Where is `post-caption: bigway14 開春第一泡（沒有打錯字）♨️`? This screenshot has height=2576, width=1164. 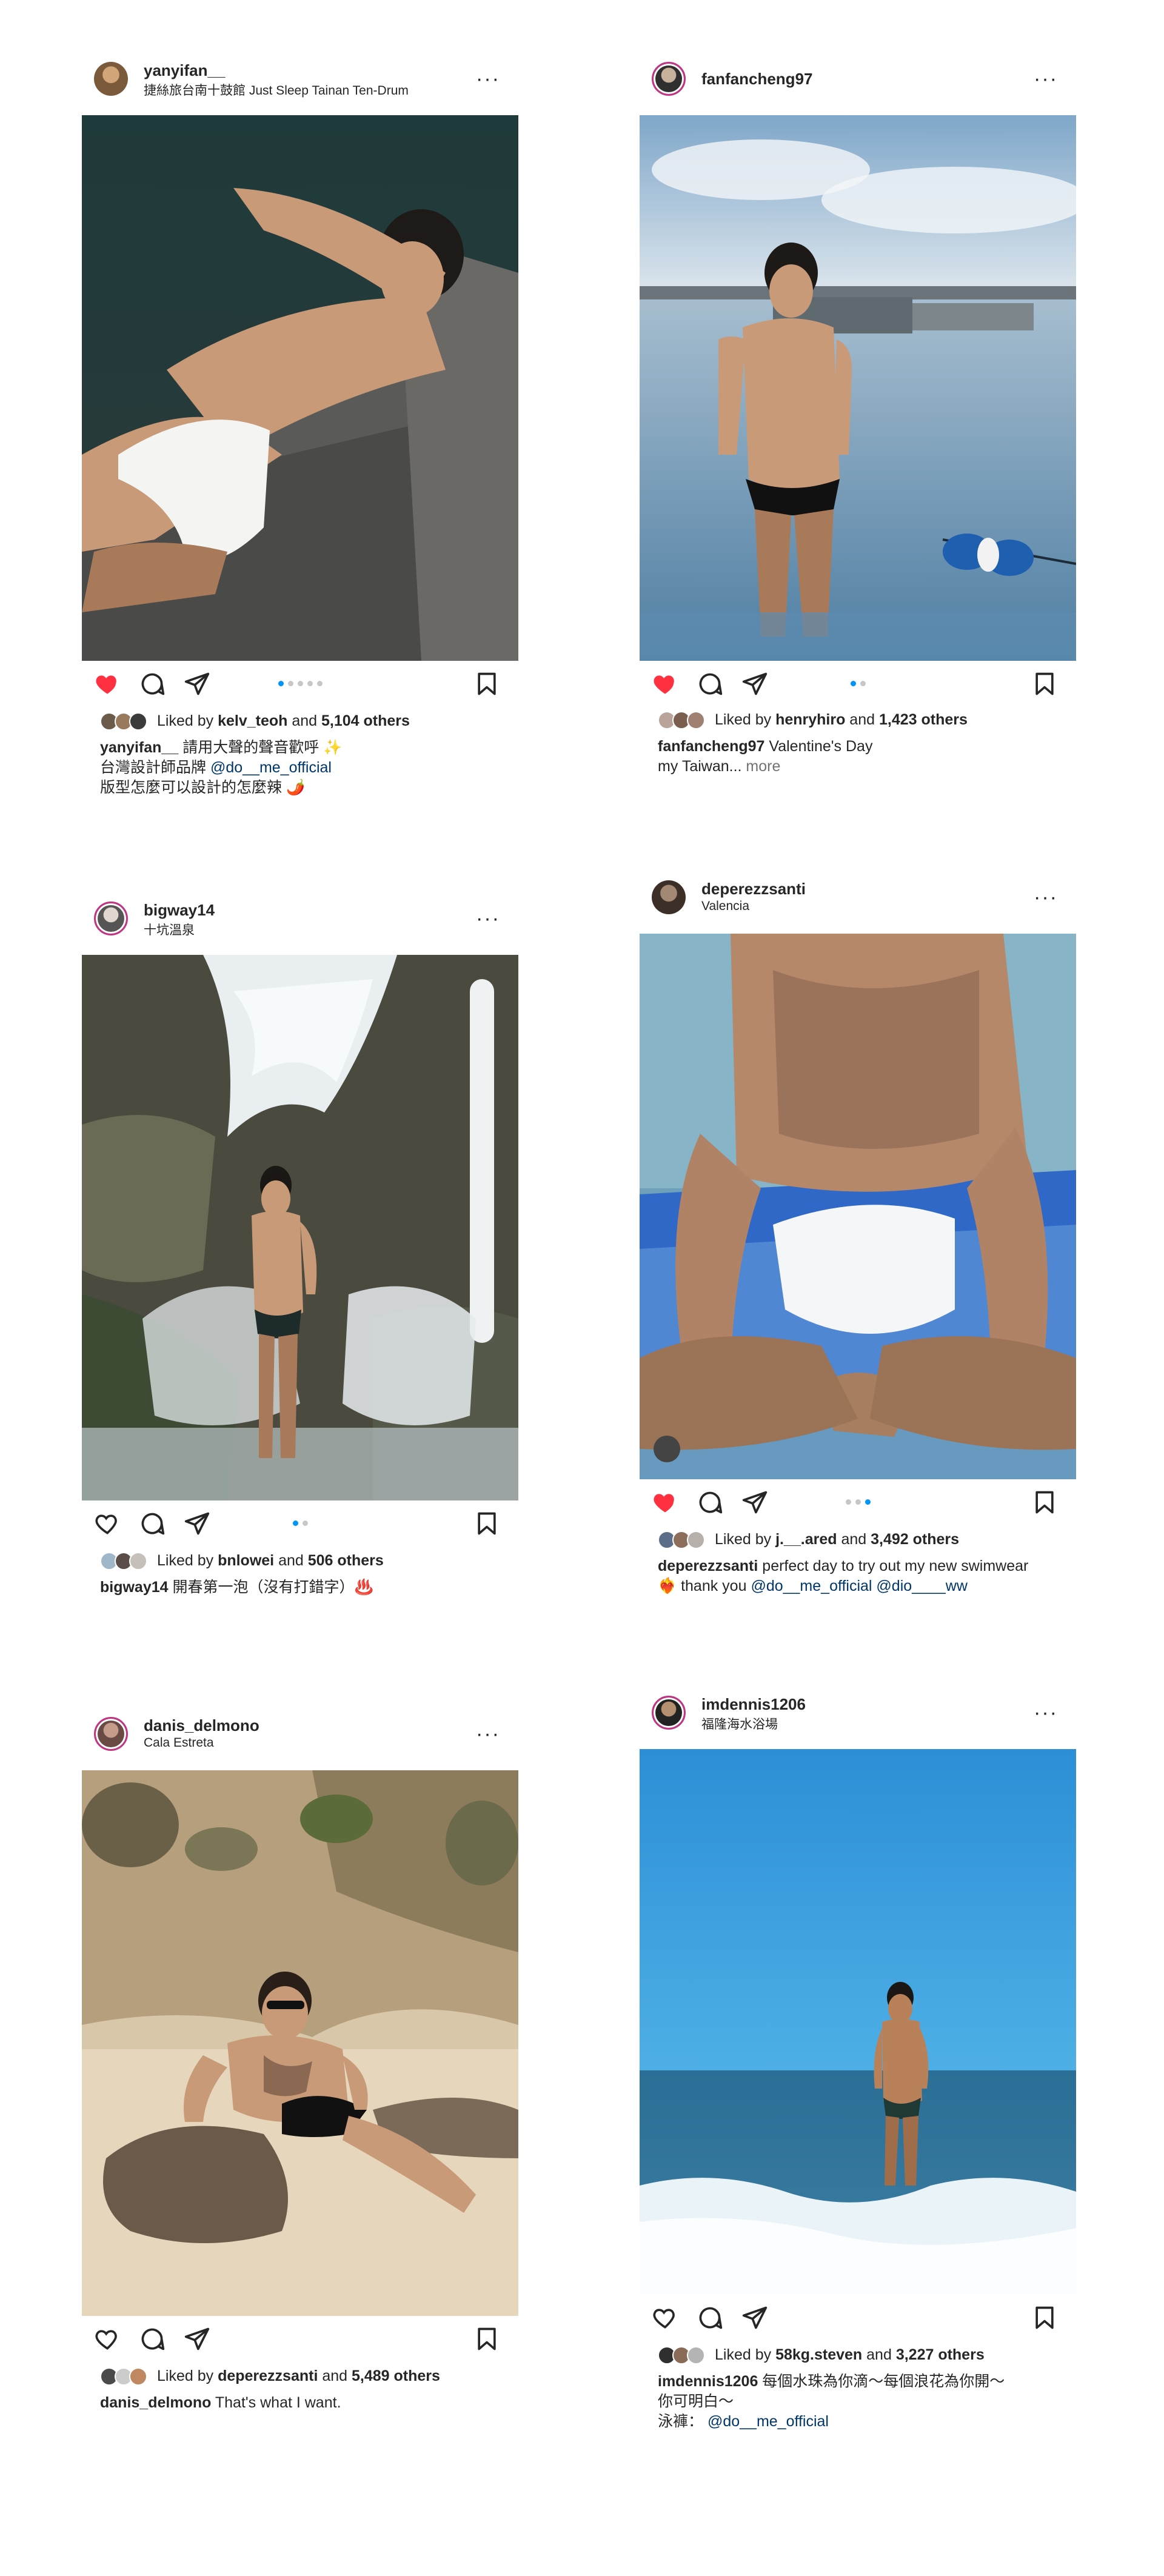 post-caption: bigway14 開春第一泡（沒有打錯字）♨️ is located at coordinates (297, 1587).